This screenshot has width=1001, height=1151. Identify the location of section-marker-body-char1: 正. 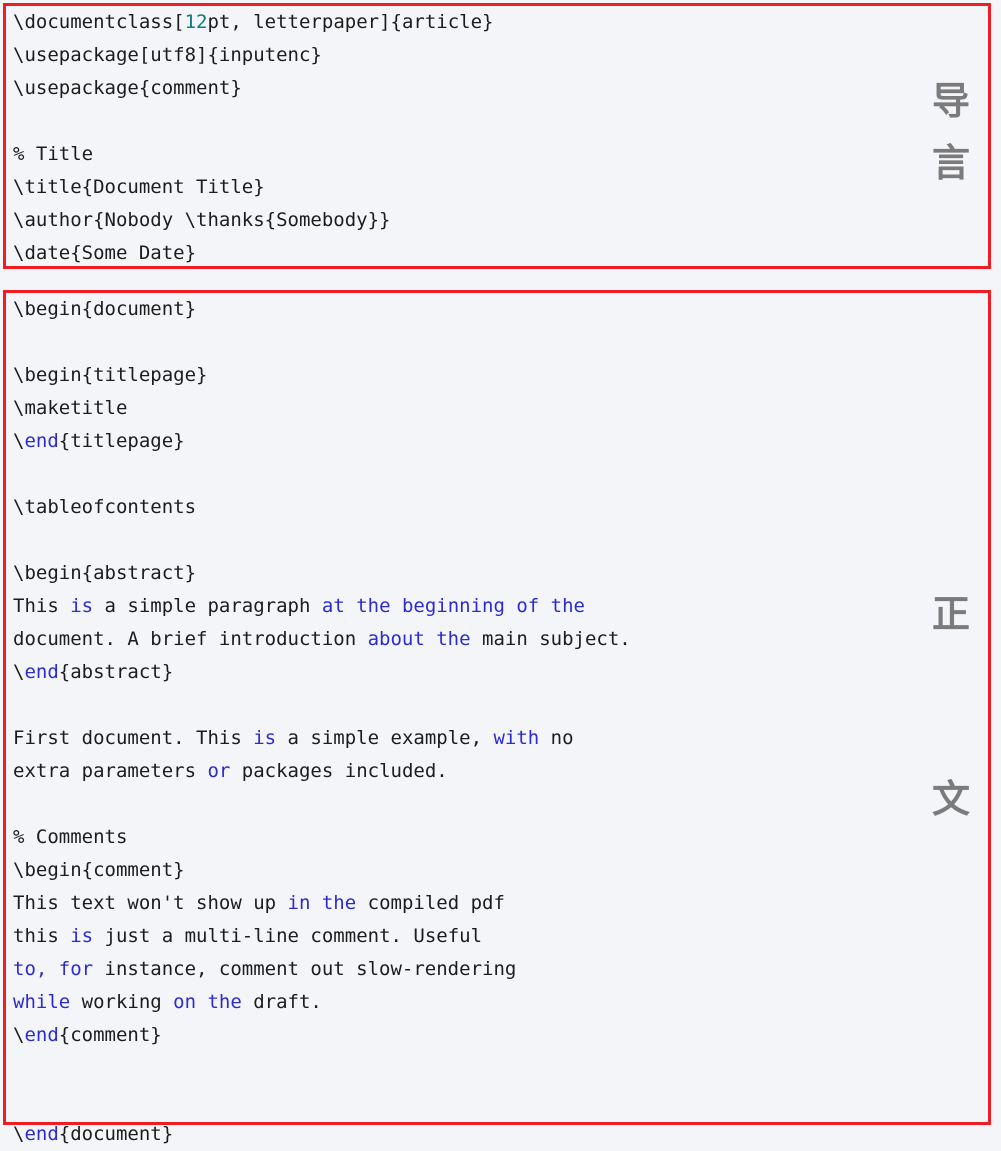
(950, 614).